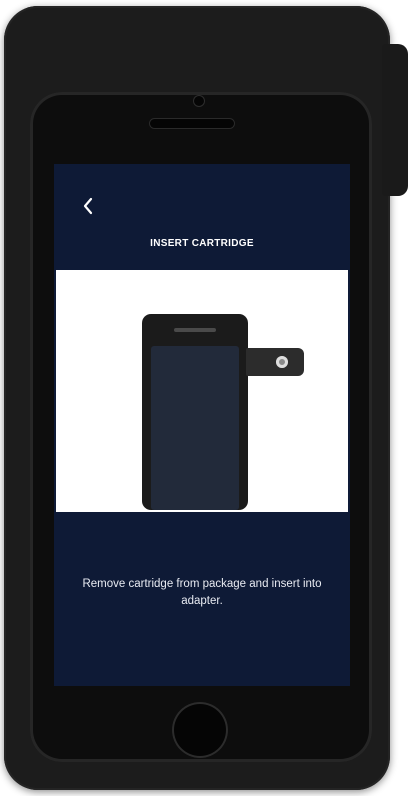 This screenshot has height=796, width=410. What do you see at coordinates (202, 243) in the screenshot?
I see `page-title: INSERT CARTRIDGE` at bounding box center [202, 243].